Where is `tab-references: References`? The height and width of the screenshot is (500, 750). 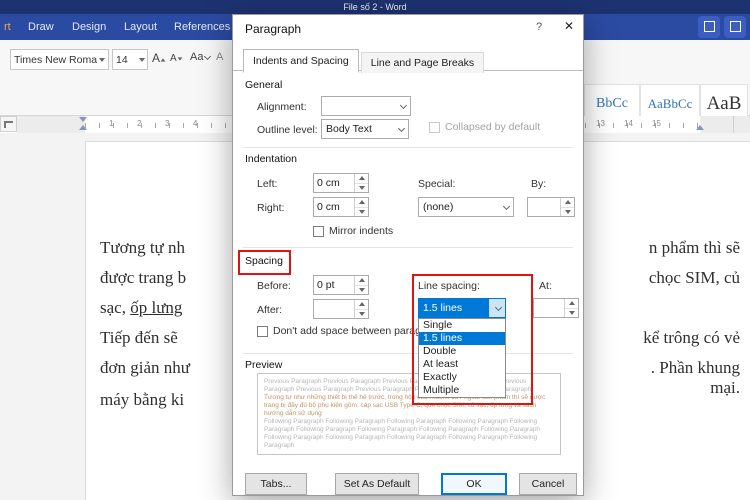
tab-references: References is located at coordinates (202, 27).